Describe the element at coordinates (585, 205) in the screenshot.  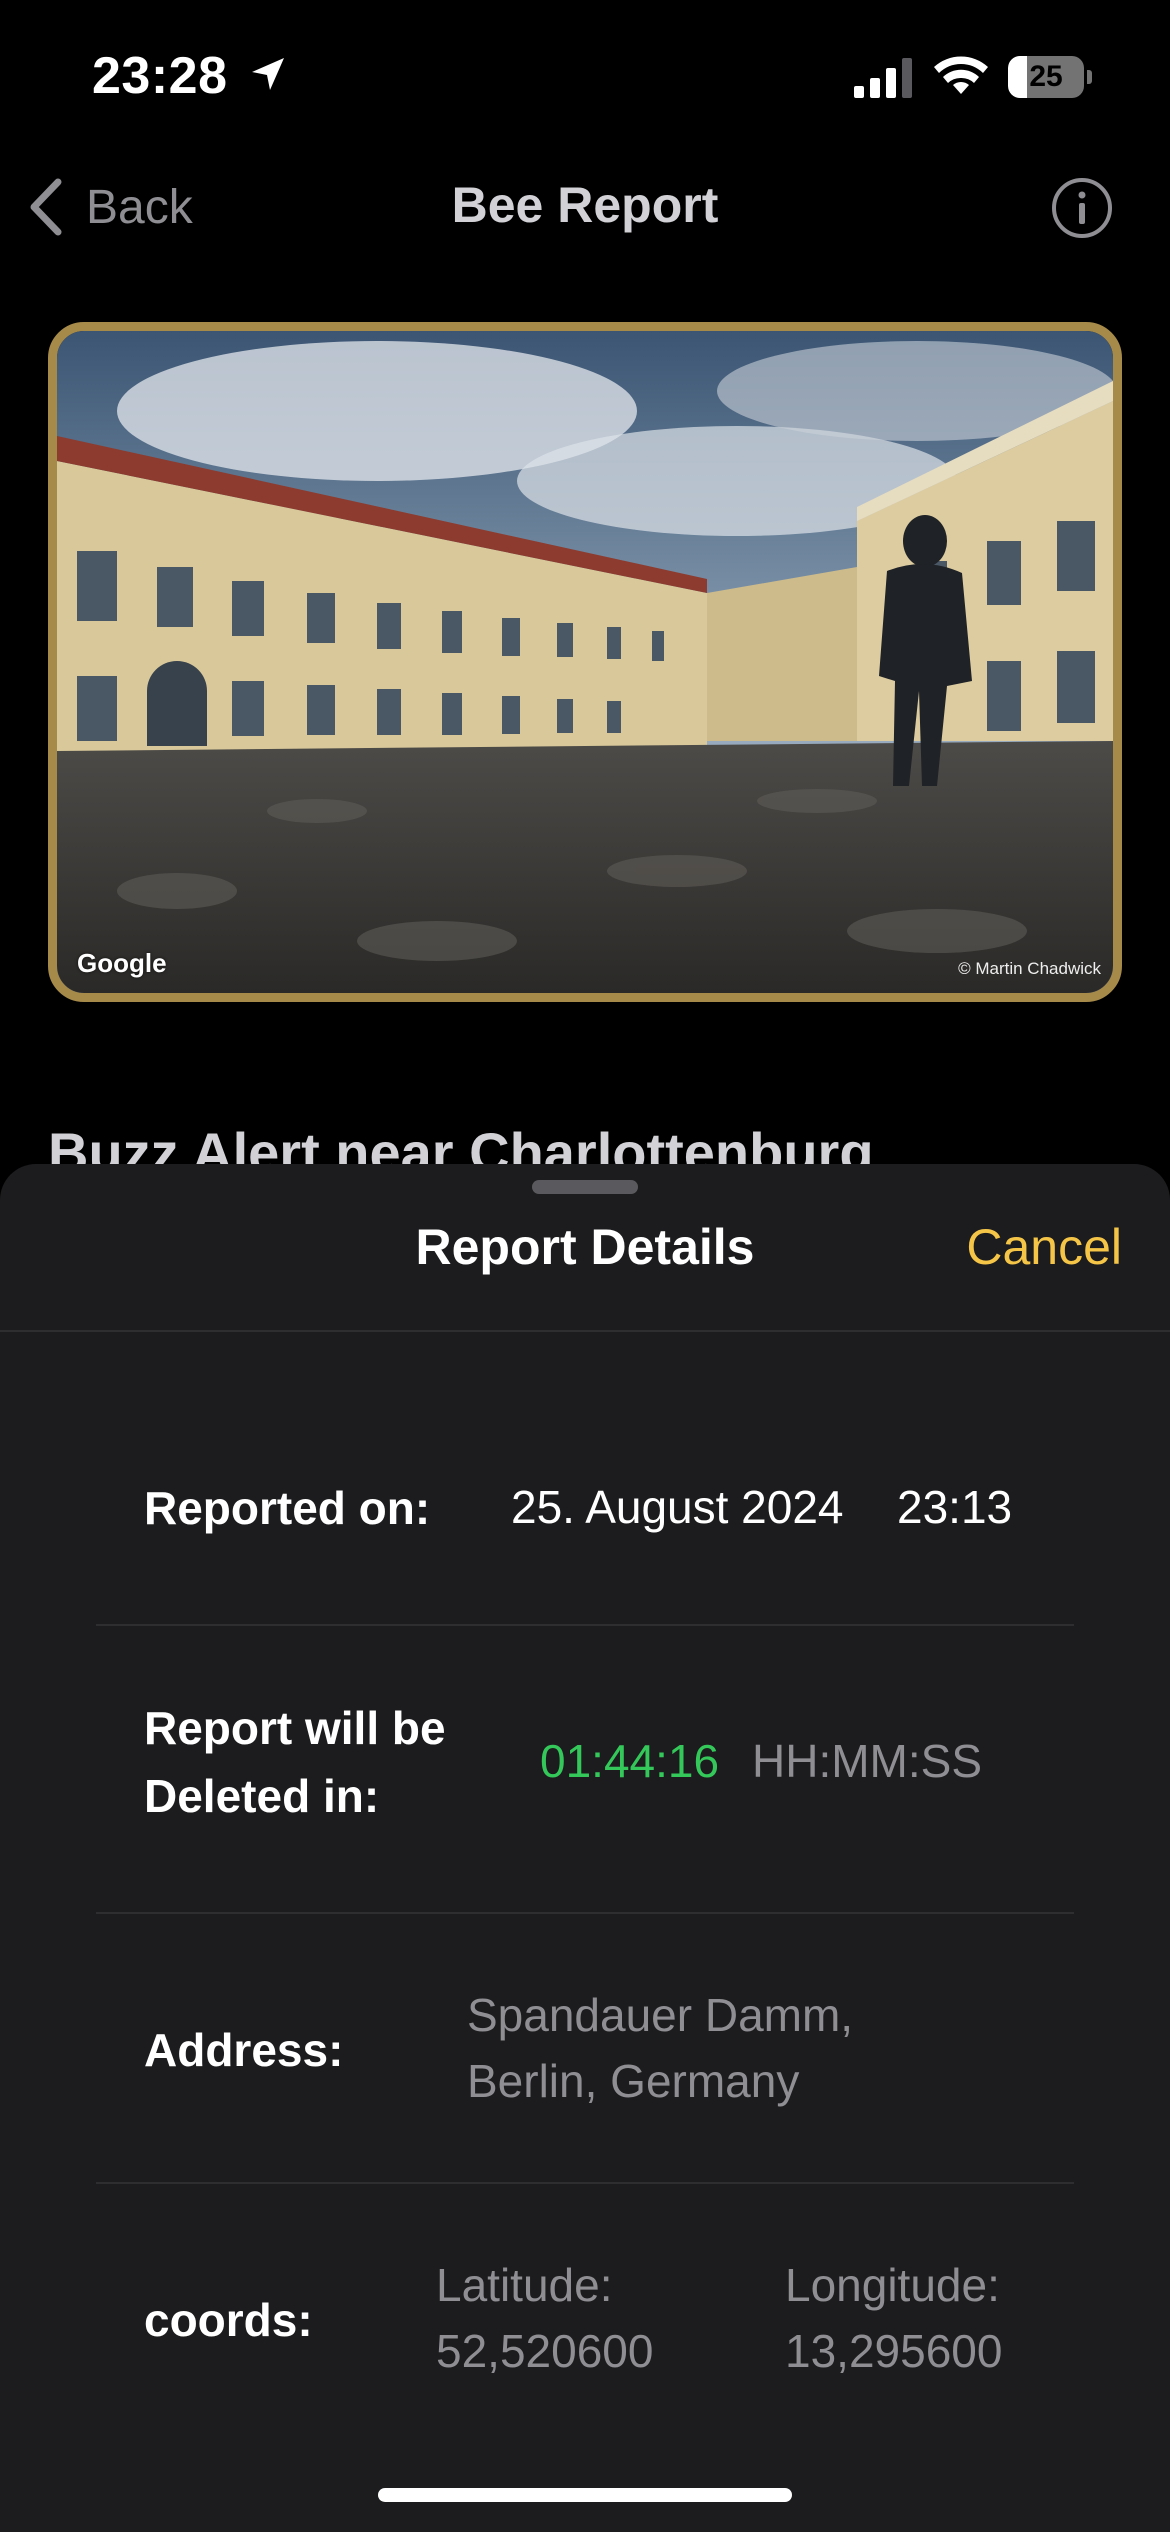
I see `page-title: Bee Report` at that location.